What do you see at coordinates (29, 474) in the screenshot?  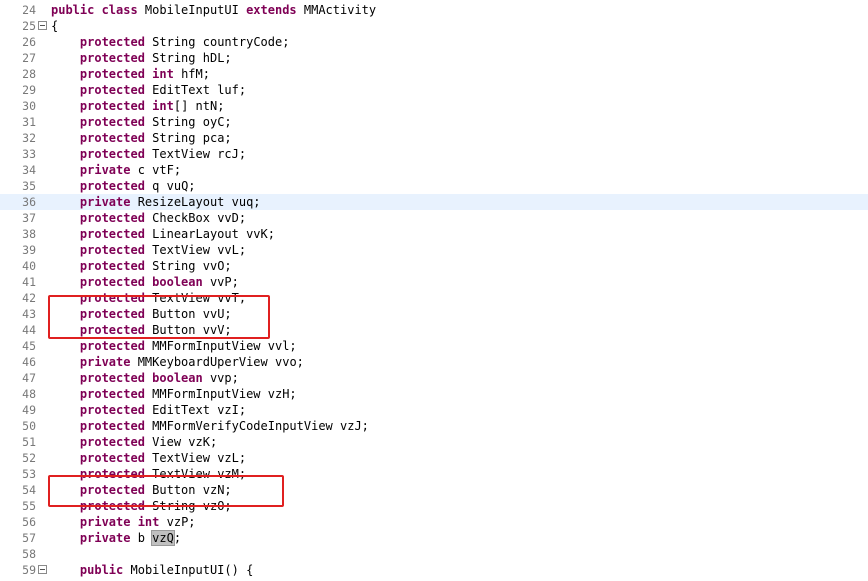 I see `line-number: 53` at bounding box center [29, 474].